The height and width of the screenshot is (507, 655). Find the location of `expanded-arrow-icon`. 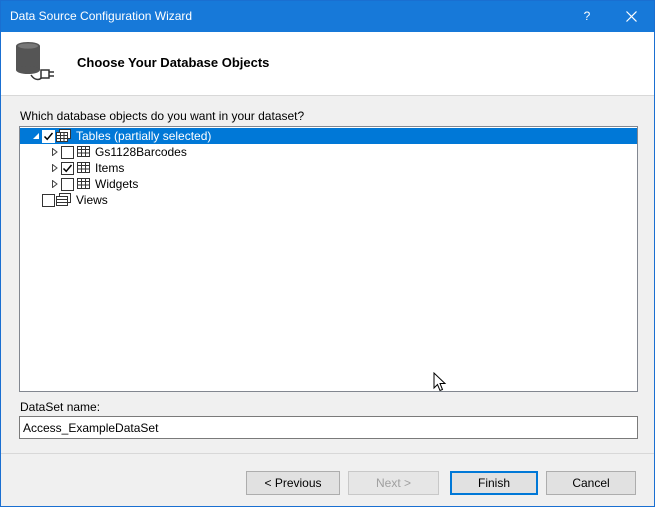

expanded-arrow-icon is located at coordinates (36, 136).